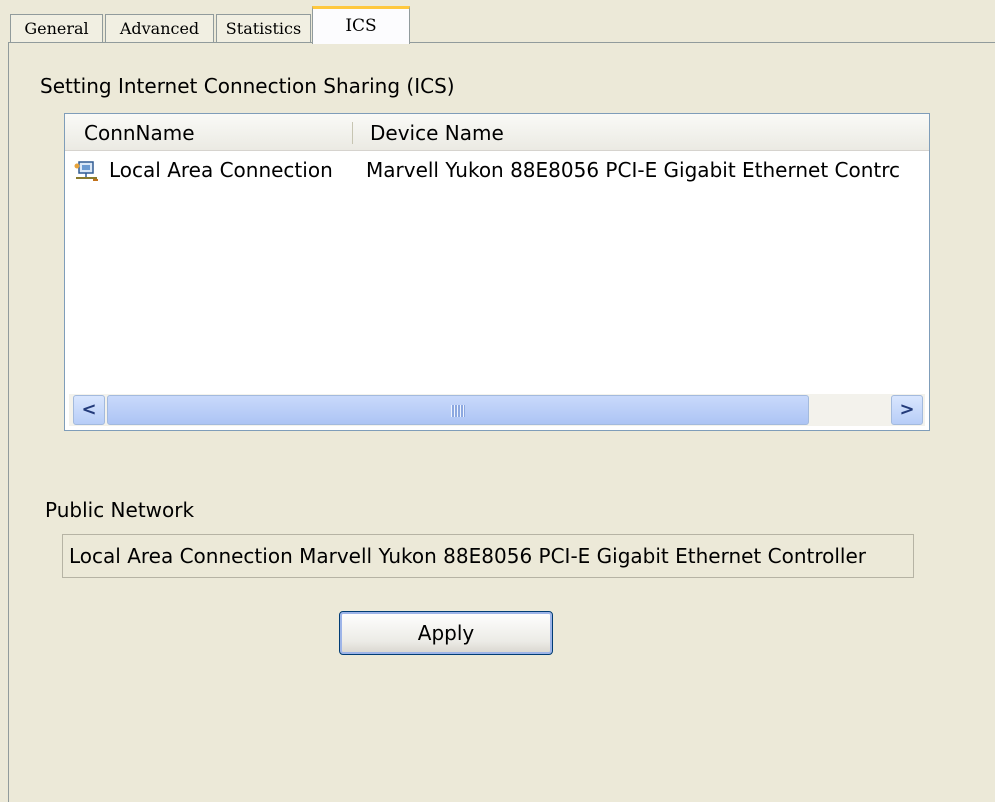  Describe the element at coordinates (159, 28) in the screenshot. I see `tab-advanced: Advanced` at that location.